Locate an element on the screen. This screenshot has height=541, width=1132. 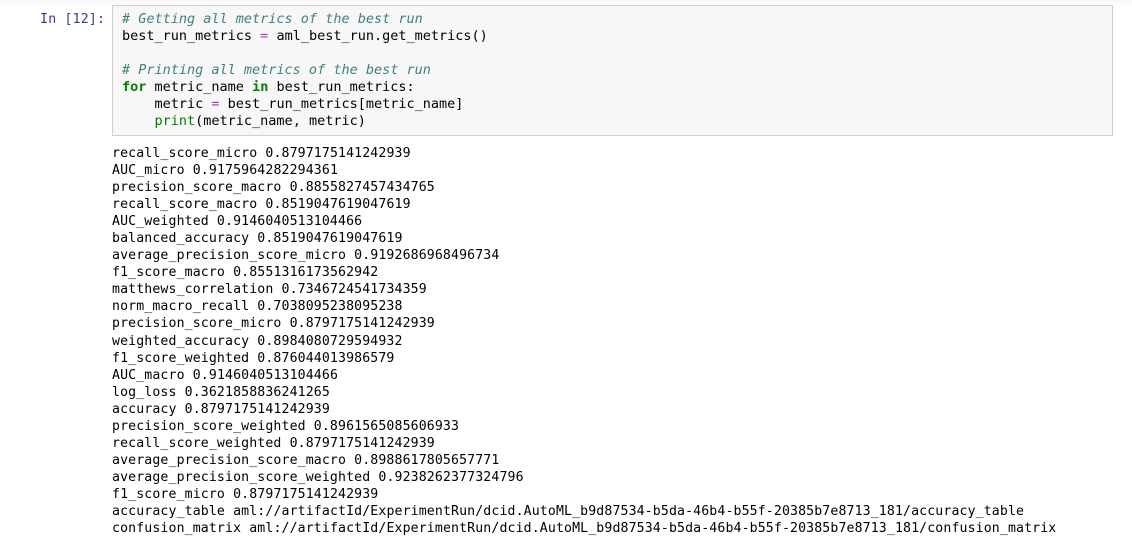
metric-line: weighted_accuracy 0.8984080729594932 is located at coordinates (257, 341).